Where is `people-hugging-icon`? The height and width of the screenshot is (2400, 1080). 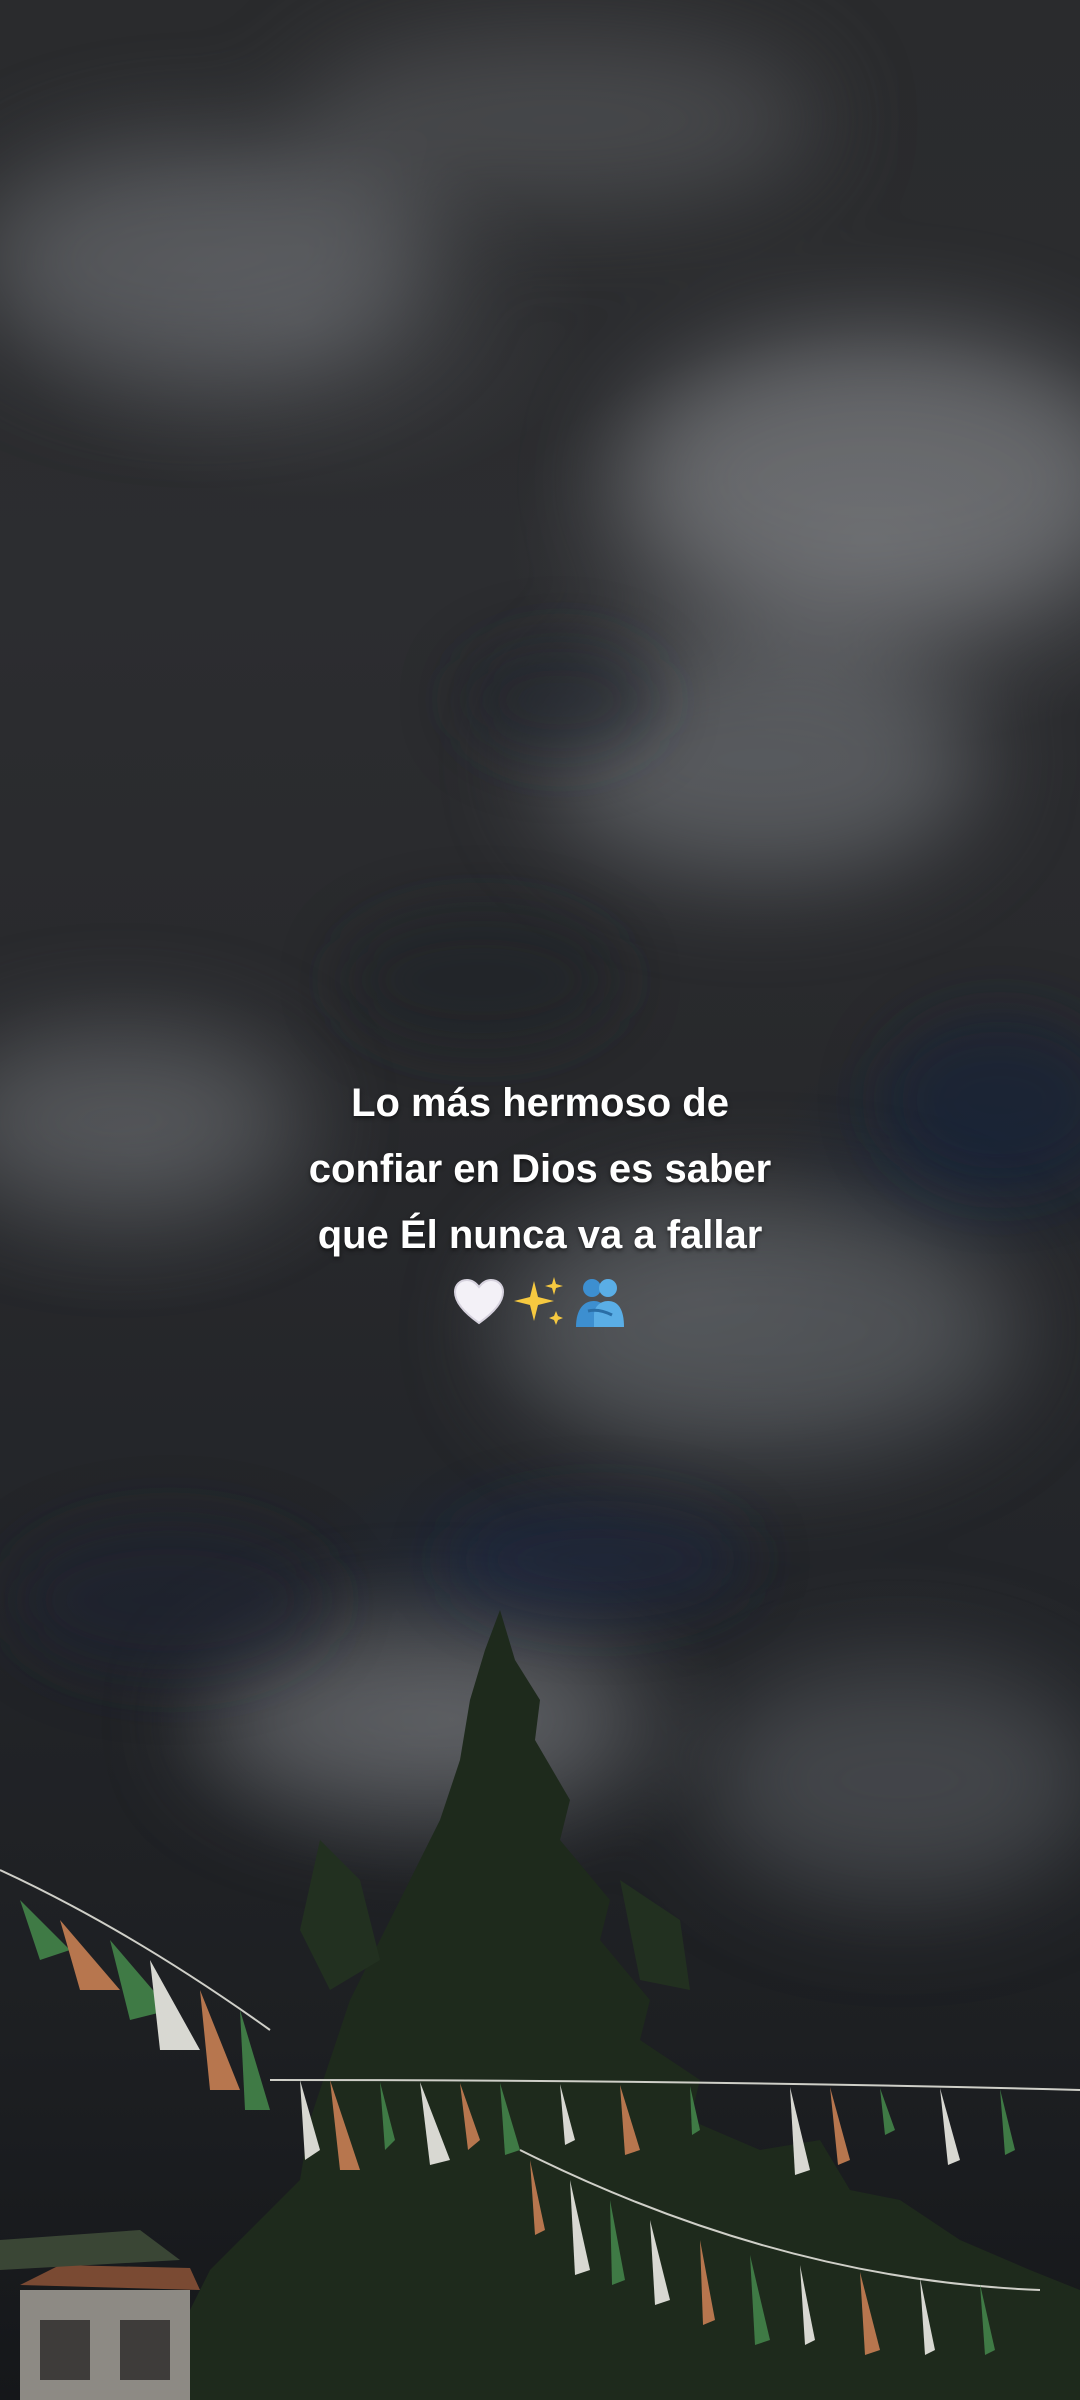 people-hugging-icon is located at coordinates (600, 1303).